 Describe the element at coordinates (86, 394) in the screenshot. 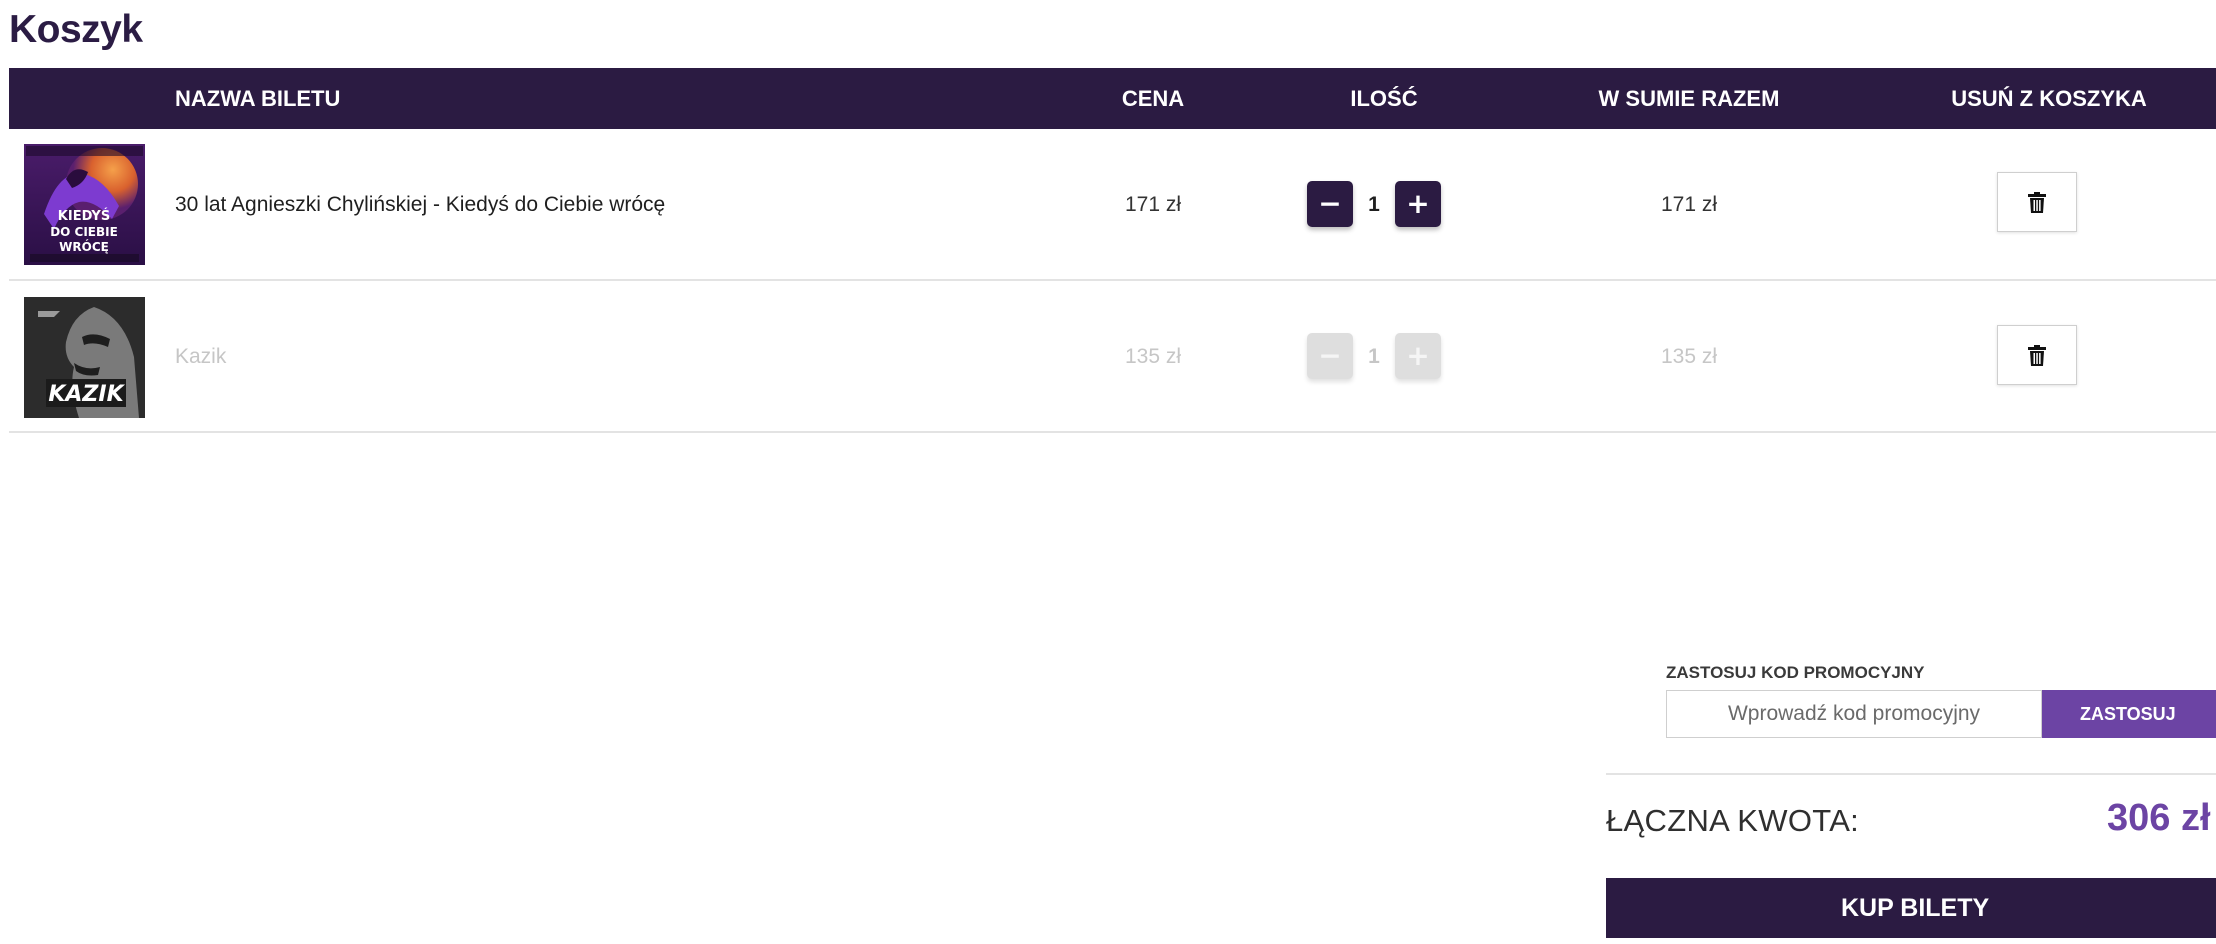

I see `svg-text: KAZIK` at that location.